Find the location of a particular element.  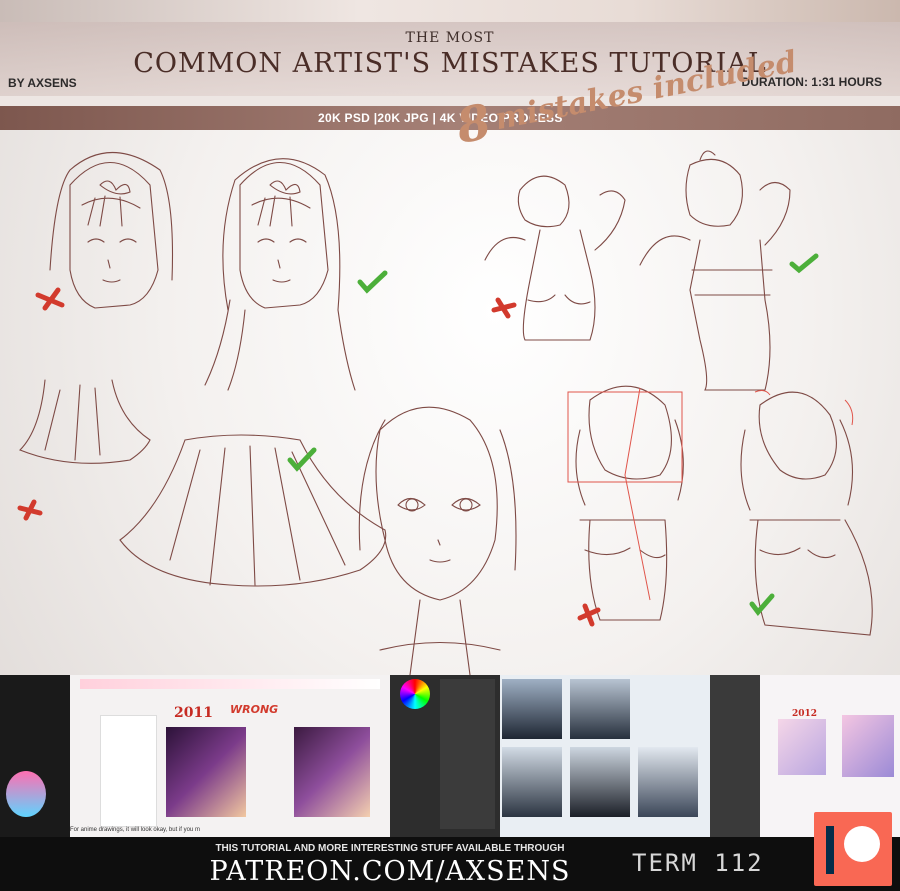

sketch-skirt-right is located at coordinates (253, 510).